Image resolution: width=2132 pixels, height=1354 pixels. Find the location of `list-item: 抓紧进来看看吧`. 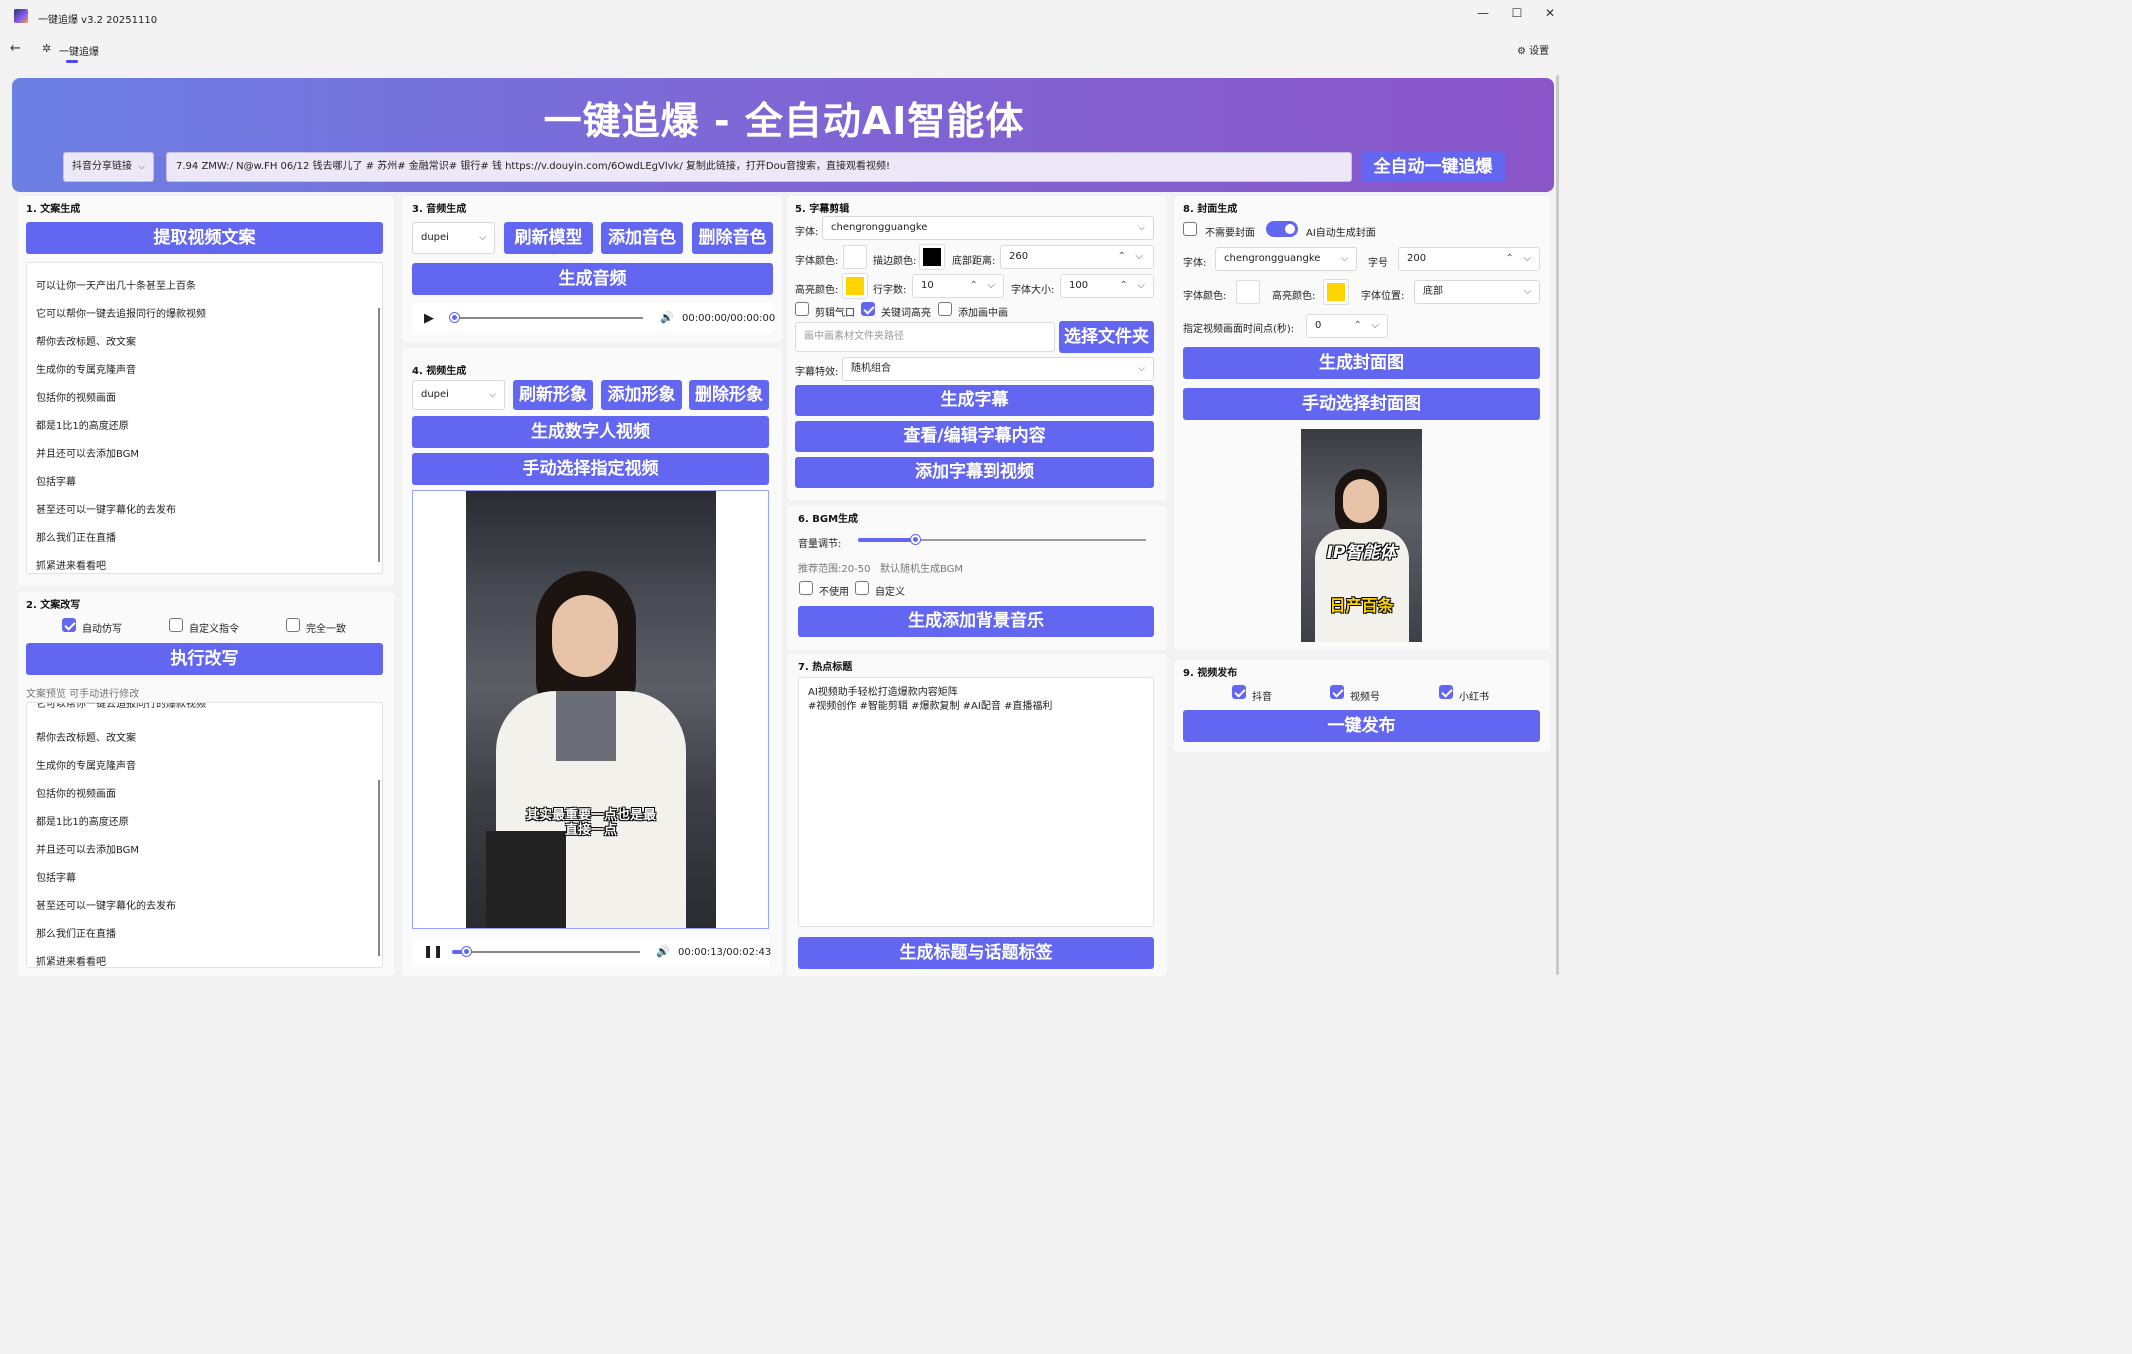

list-item: 抓紧进来看看吧 is located at coordinates (71, 962).